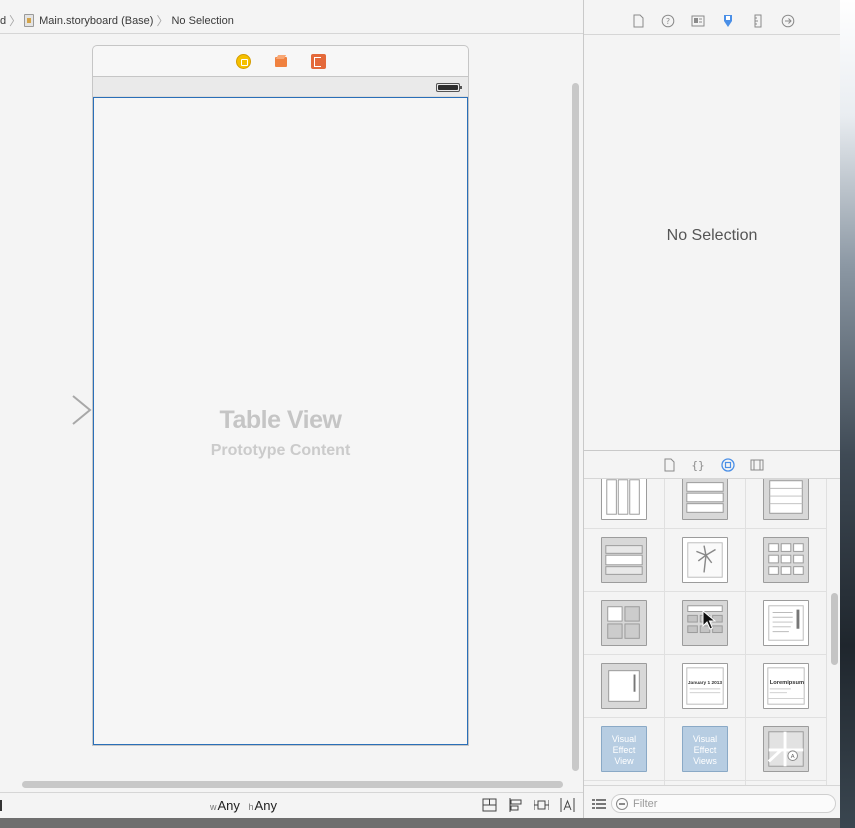  I want to click on table-view-icon, so click(786, 499).